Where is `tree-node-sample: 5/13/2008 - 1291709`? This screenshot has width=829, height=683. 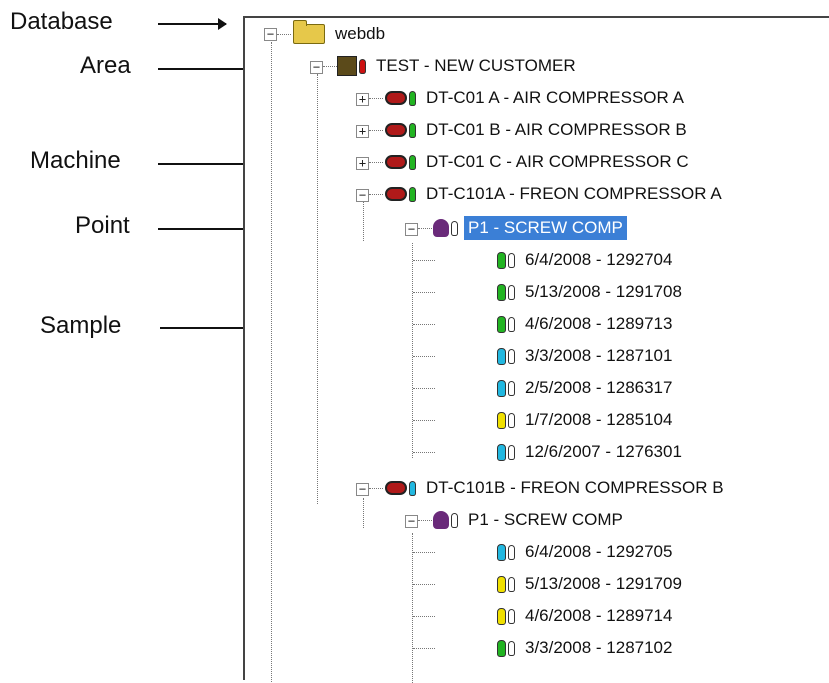 tree-node-sample: 5/13/2008 - 1291709 is located at coordinates (590, 584).